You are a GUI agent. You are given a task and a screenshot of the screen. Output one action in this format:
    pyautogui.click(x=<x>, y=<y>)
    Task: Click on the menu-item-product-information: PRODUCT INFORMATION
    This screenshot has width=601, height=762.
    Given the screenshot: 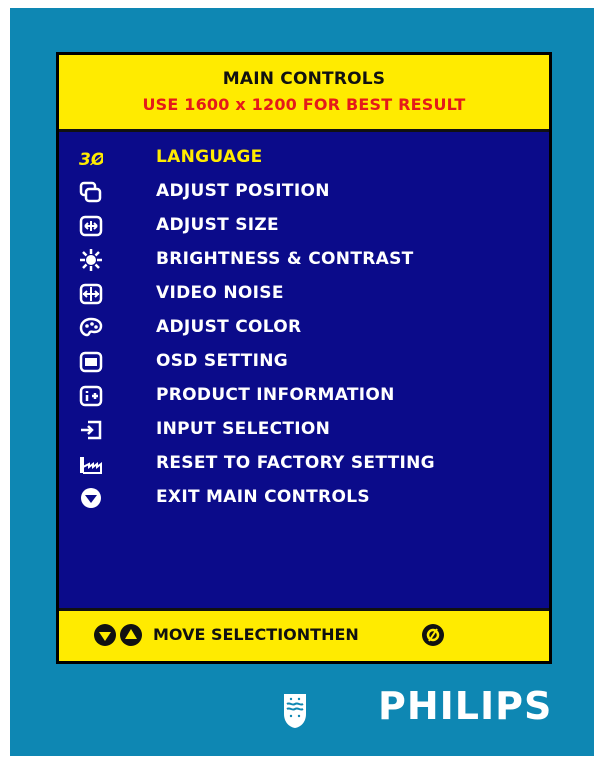 What is the action you would take?
    pyautogui.click(x=304, y=397)
    